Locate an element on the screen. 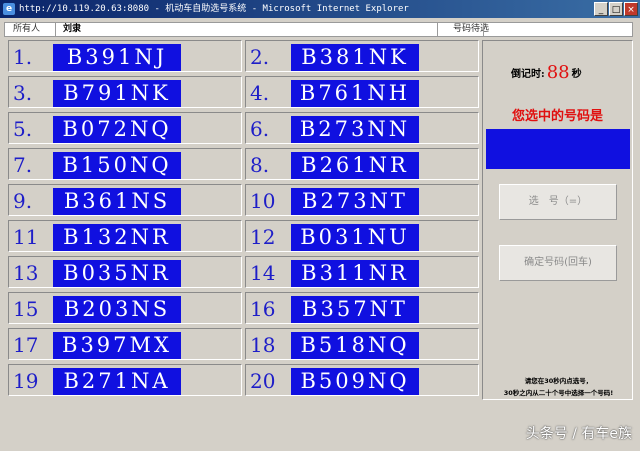  plate-number: B397MX is located at coordinates (117, 345).